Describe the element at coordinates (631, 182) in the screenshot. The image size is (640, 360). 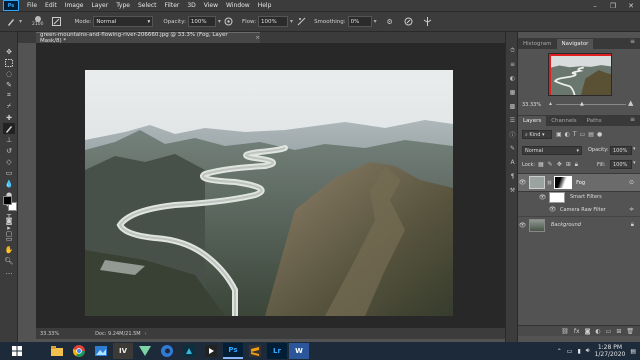
I see `smart-filter-badge-icon: ⊙` at that location.